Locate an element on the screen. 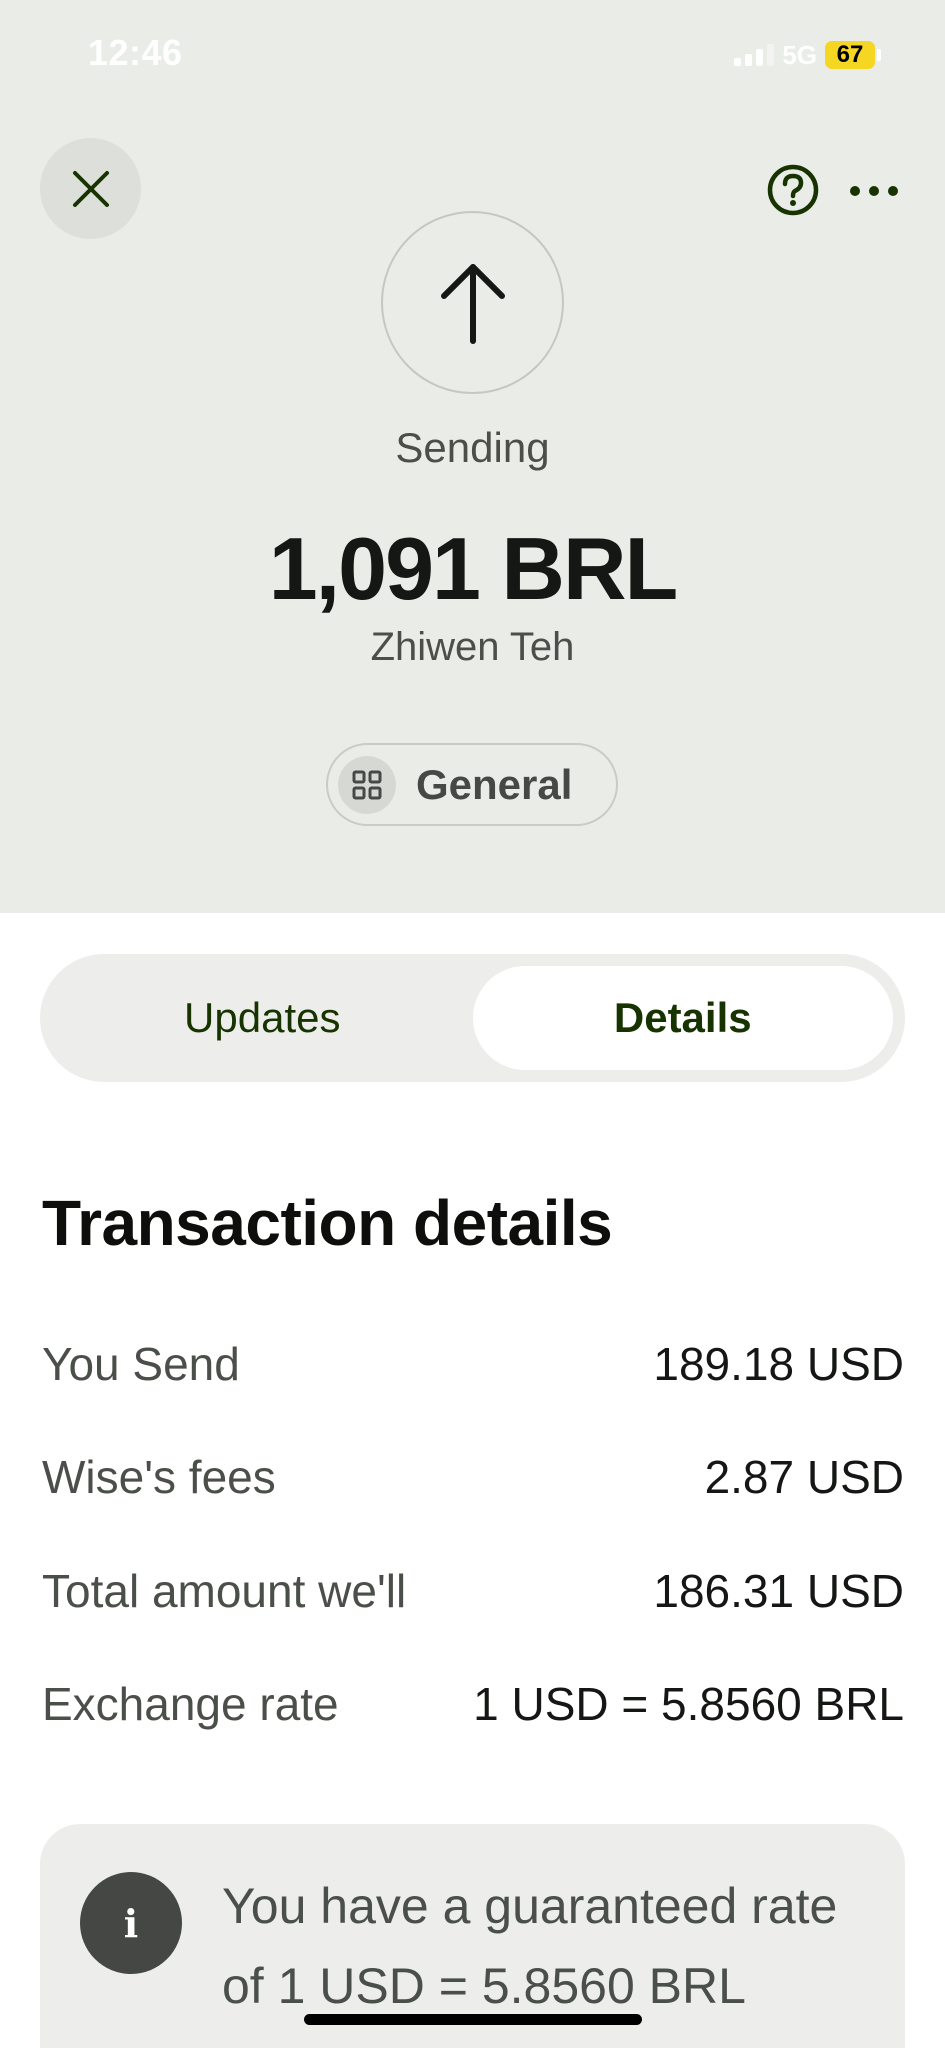  transfer-status: Sending is located at coordinates (472, 447).